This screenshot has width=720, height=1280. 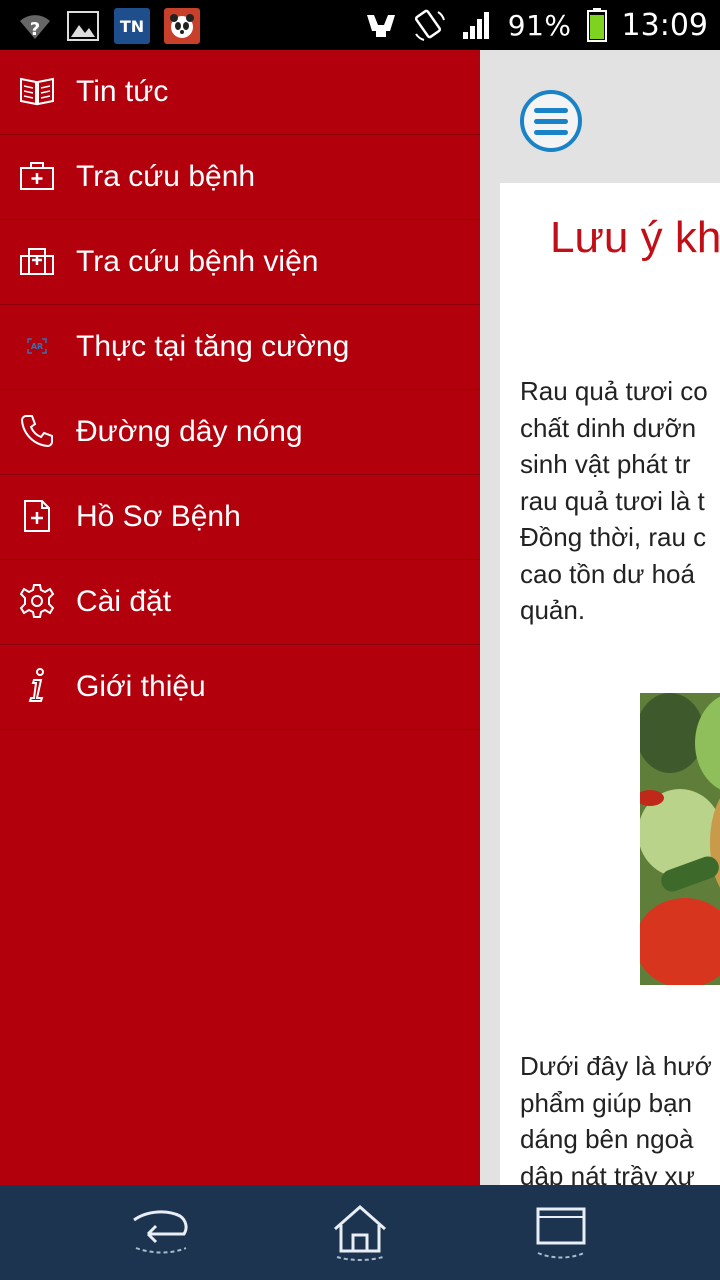 I want to click on medical-kit-icon, so click(x=37, y=176).